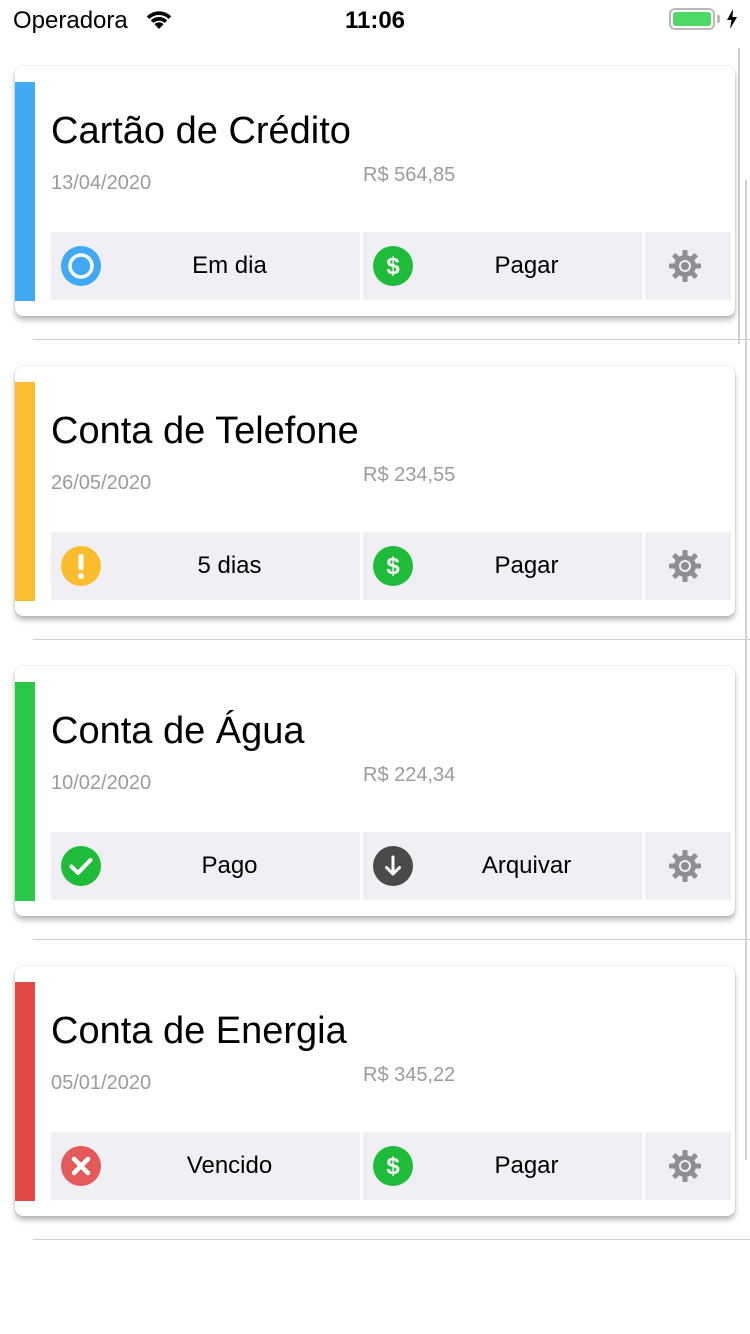 The height and width of the screenshot is (1334, 750). I want to click on row-separator, so click(391, 1239).